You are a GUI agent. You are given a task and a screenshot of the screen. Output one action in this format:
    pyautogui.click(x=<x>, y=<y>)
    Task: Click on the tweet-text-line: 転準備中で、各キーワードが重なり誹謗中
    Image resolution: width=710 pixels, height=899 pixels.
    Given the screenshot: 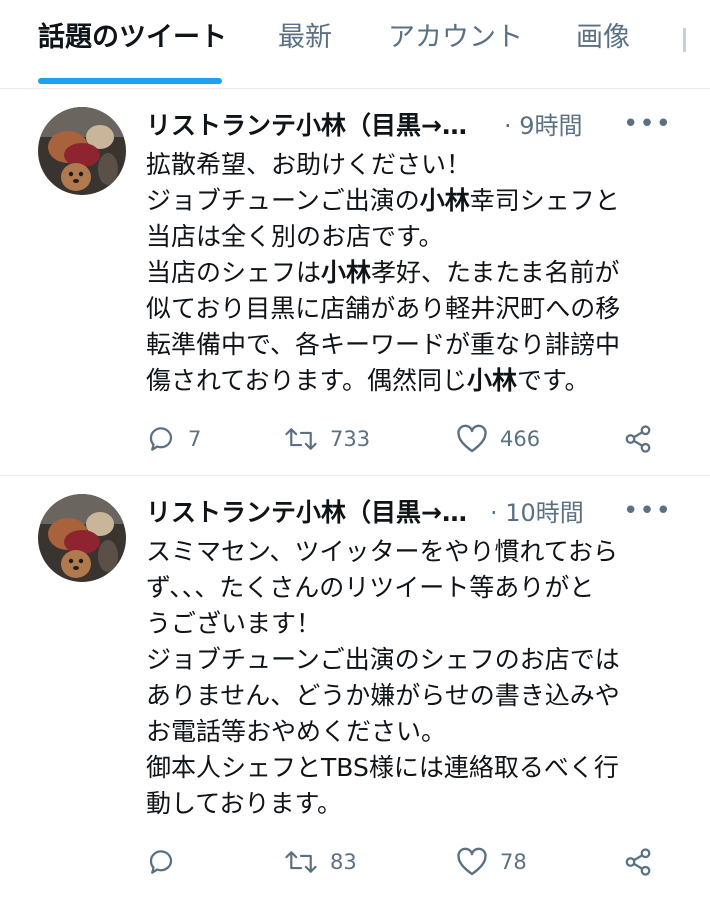 What is the action you would take?
    pyautogui.click(x=383, y=344)
    